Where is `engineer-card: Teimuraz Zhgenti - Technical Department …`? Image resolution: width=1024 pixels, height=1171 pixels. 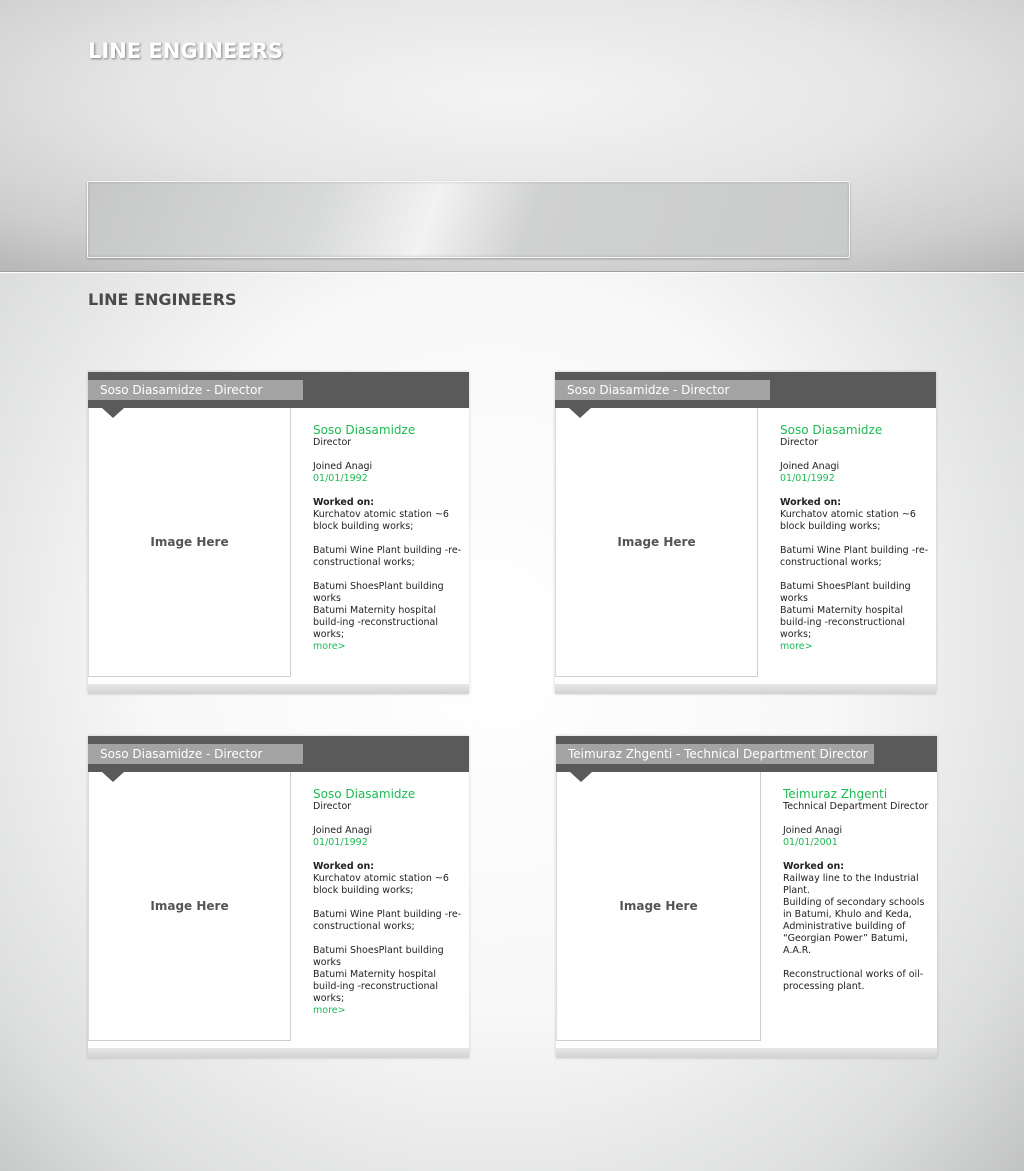
engineer-card: Teimuraz Zhgenti - Technical Department … is located at coordinates (746, 897).